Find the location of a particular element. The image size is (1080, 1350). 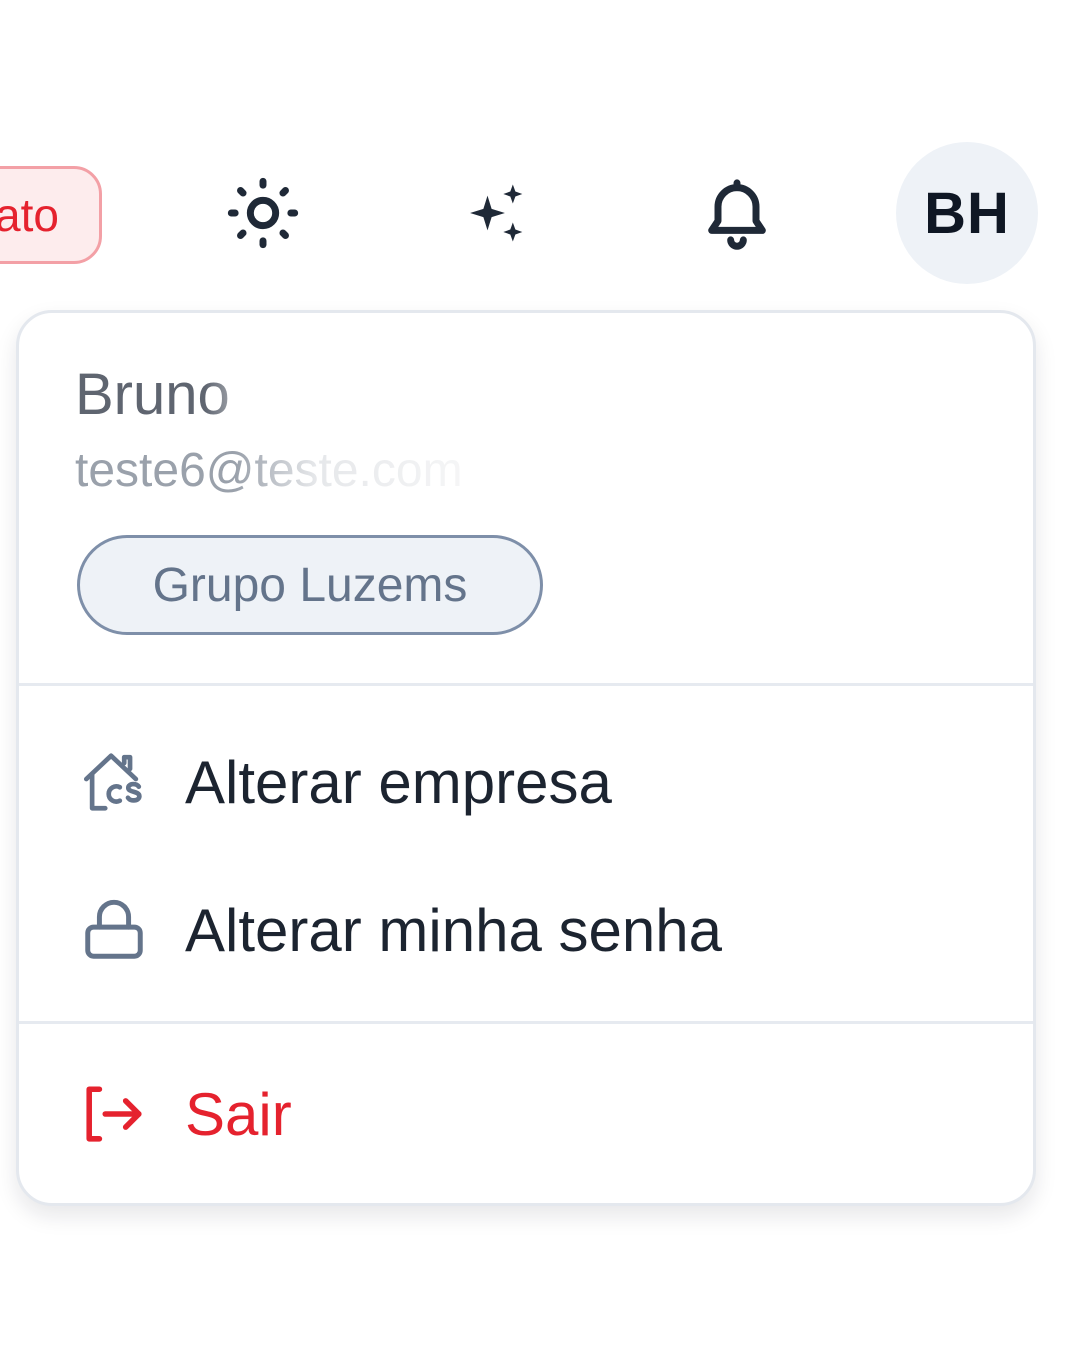

ai-assistant-button is located at coordinates (497, 215).